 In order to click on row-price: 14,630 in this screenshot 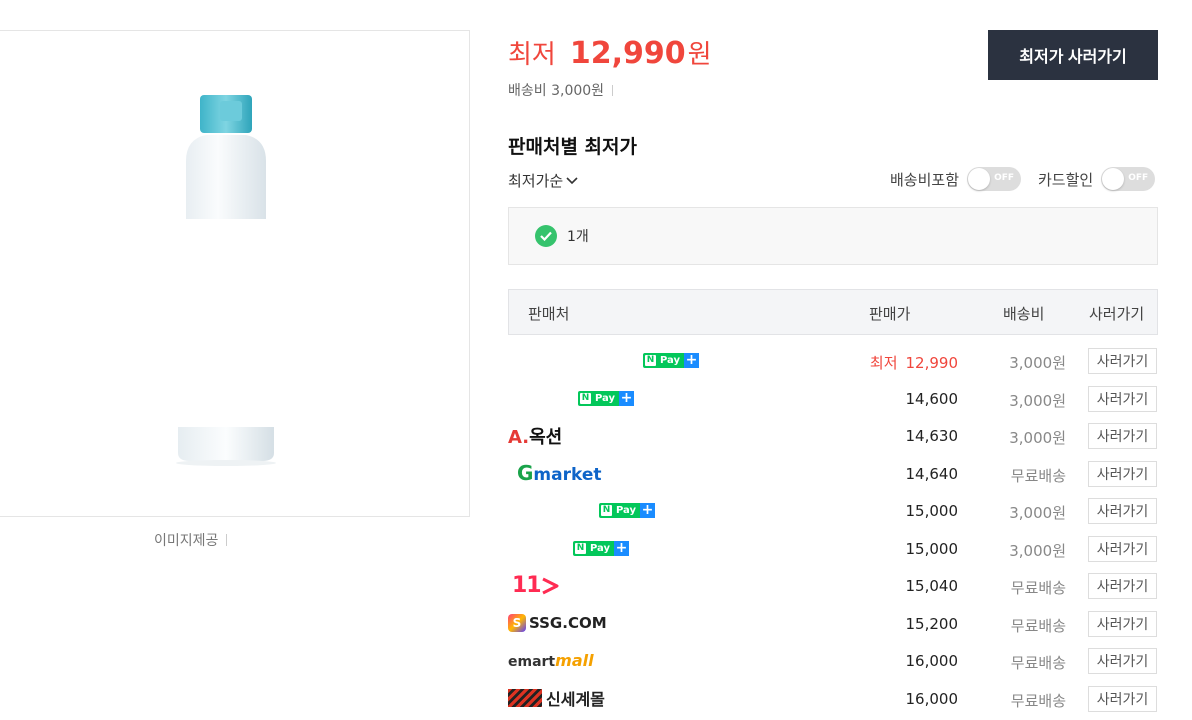, I will do `click(932, 436)`.